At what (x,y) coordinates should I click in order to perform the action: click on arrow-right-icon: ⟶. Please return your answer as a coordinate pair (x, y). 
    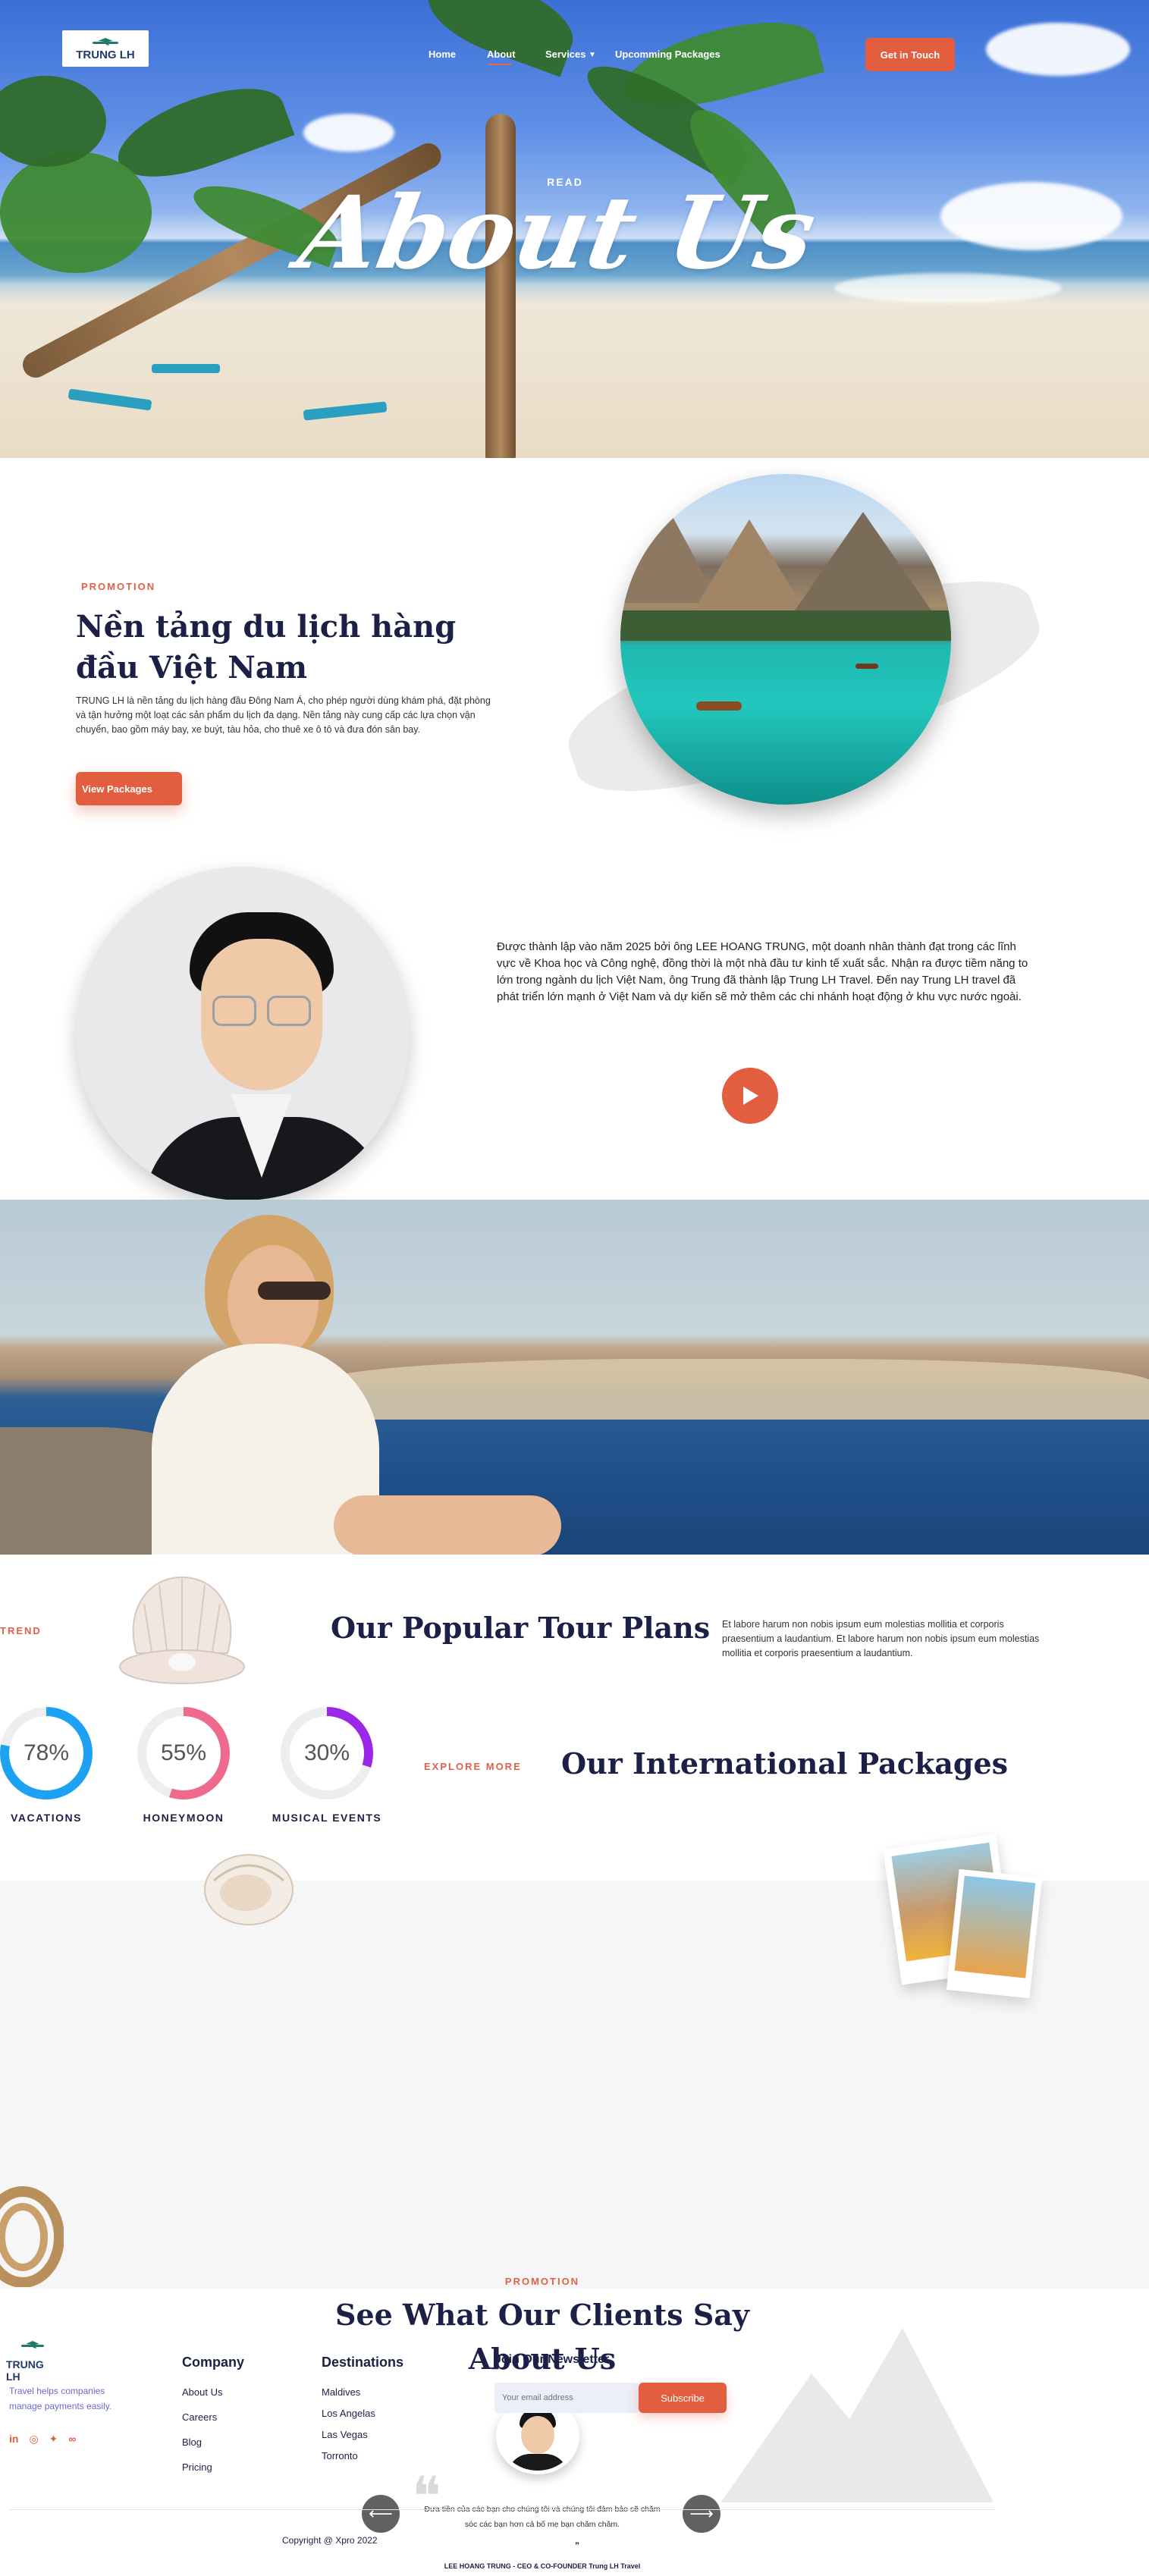
    Looking at the image, I should click on (701, 2514).